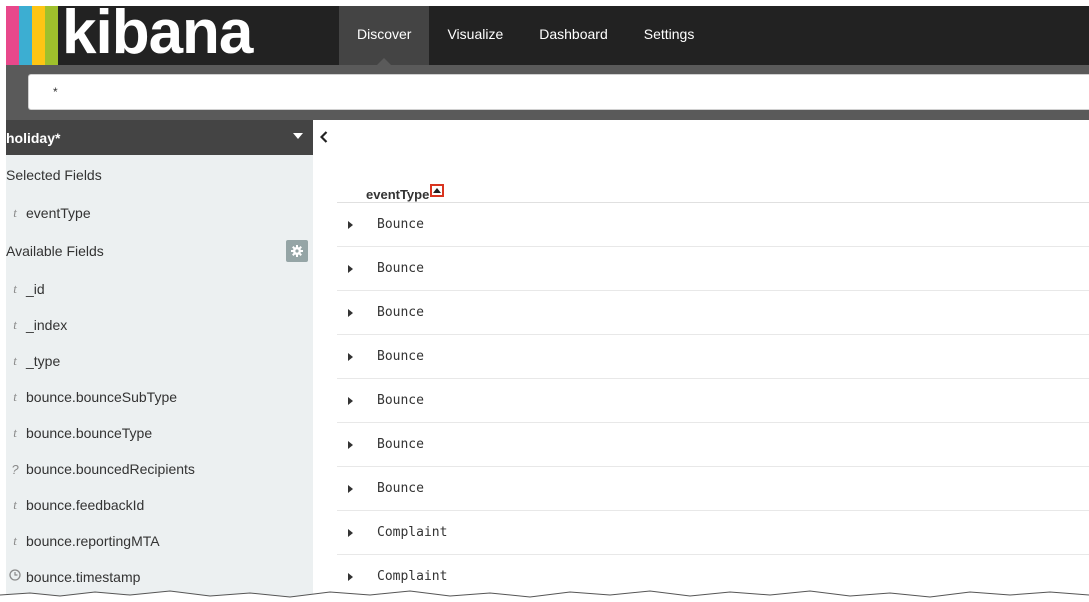  I want to click on sort-button, so click(437, 190).